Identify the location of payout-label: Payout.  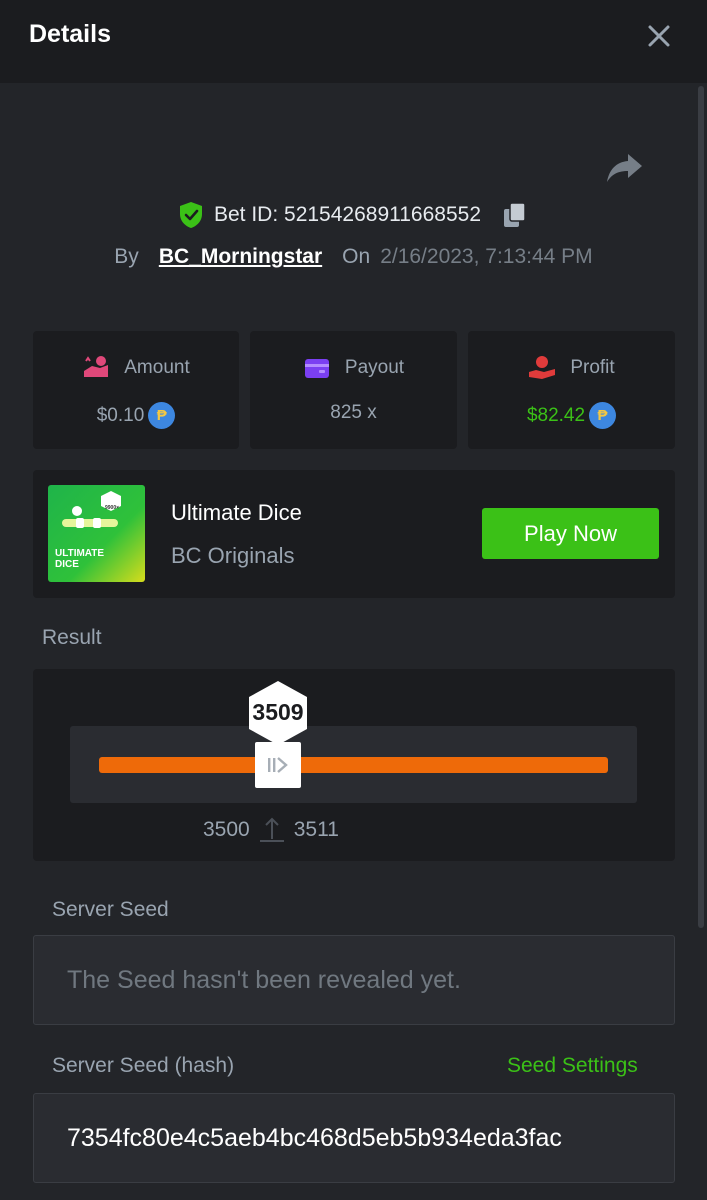
(374, 367).